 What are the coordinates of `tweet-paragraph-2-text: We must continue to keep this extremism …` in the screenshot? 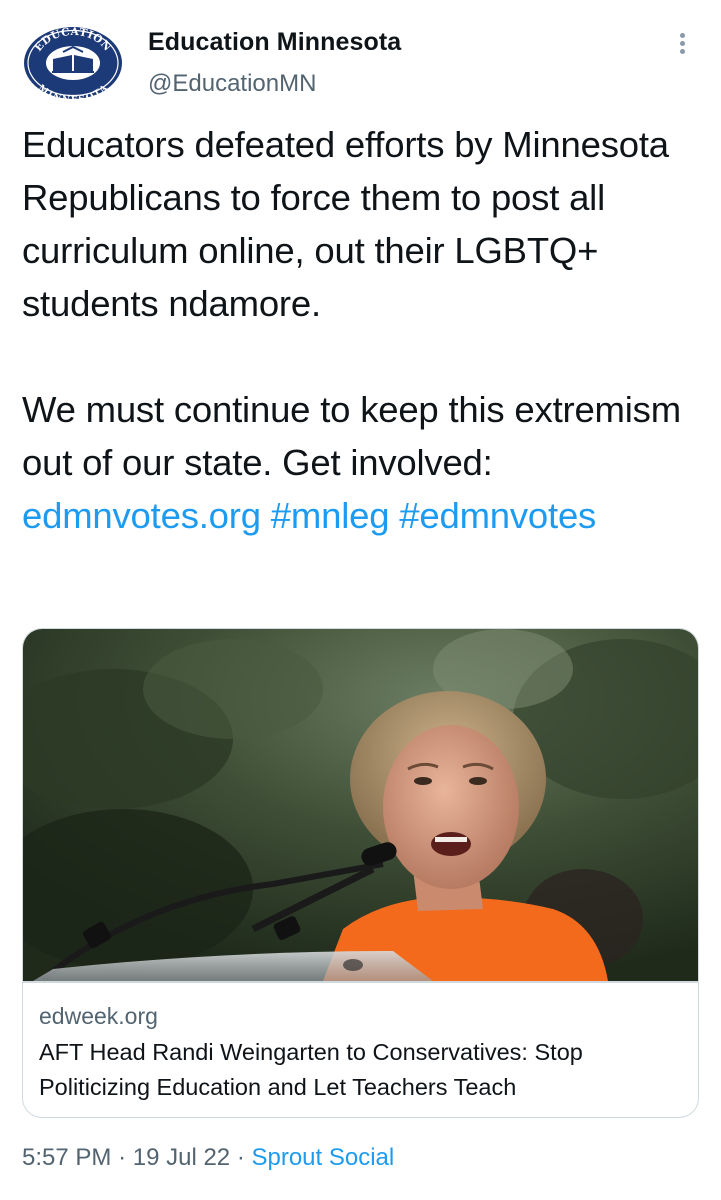 It's located at (351, 436).